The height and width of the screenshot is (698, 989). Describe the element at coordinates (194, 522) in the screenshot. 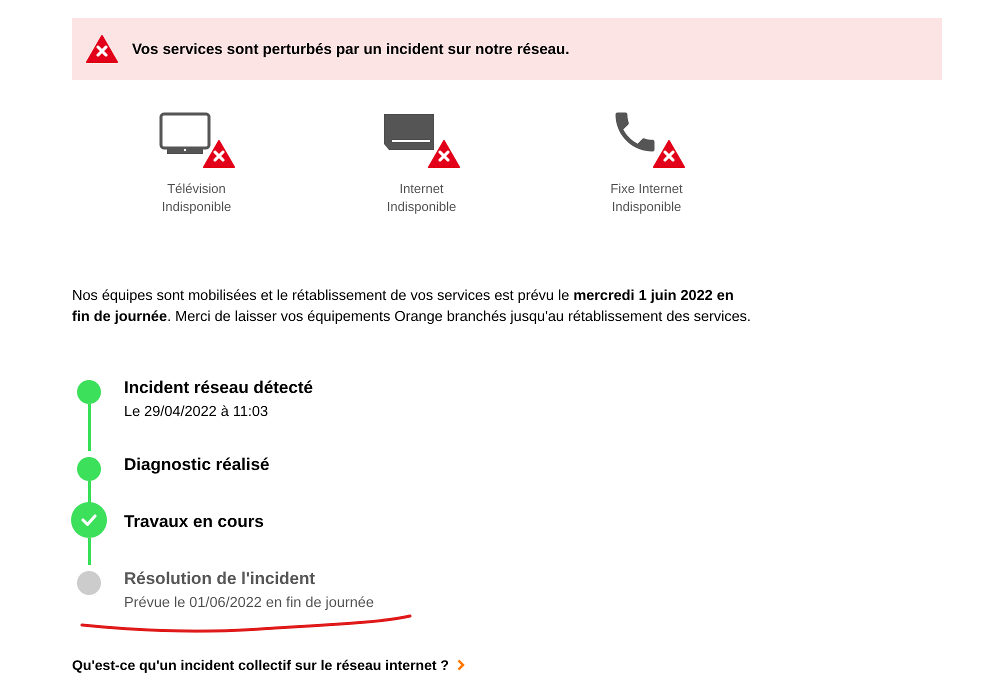

I see `step-title: Travaux en cours` at that location.